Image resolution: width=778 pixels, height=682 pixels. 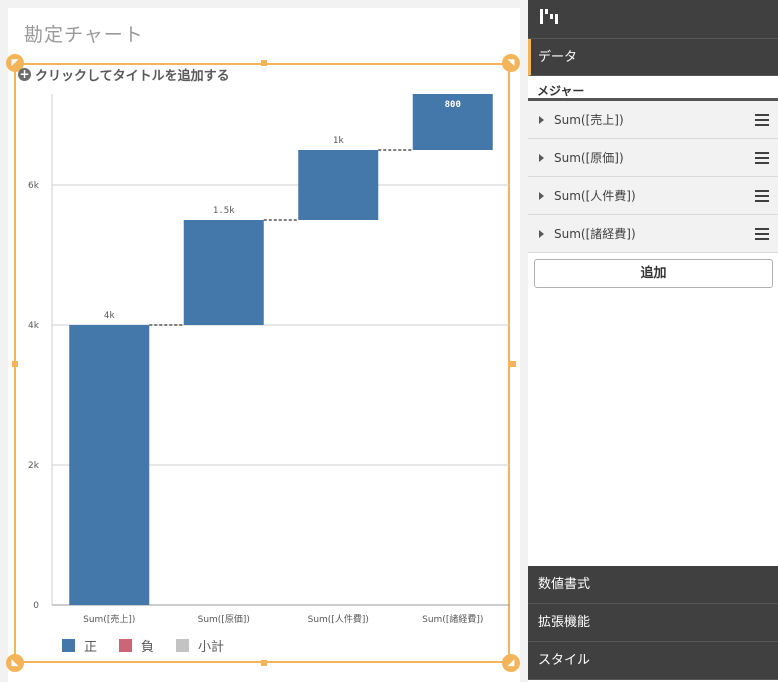 What do you see at coordinates (589, 120) in the screenshot?
I see `measure-label: Sum([売上])` at bounding box center [589, 120].